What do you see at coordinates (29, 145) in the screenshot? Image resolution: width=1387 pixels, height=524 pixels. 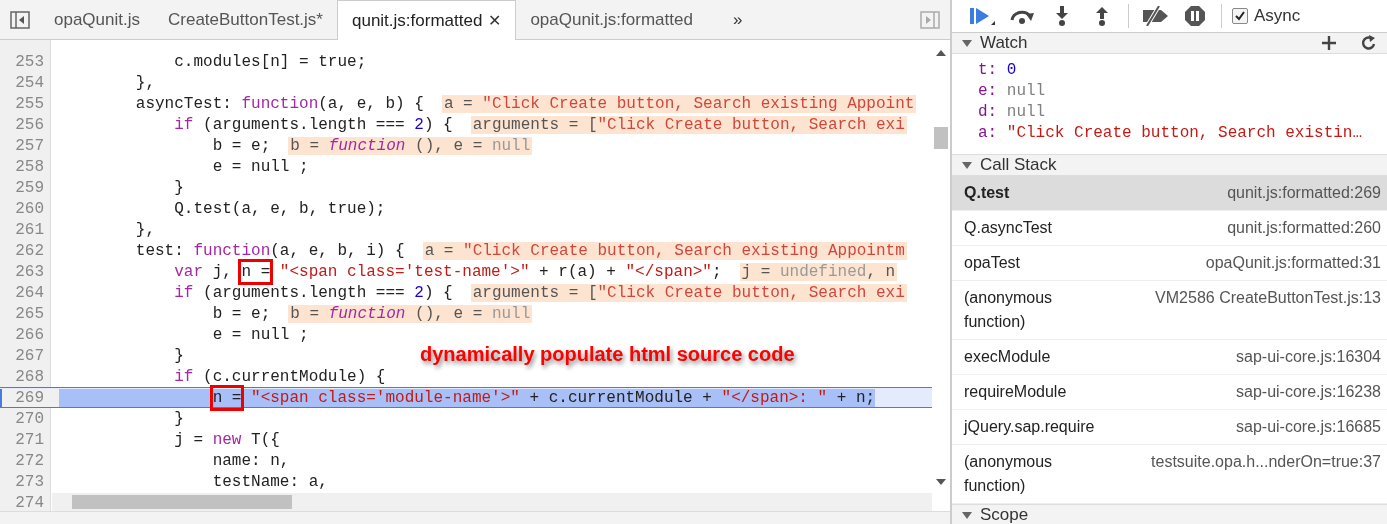 I see `line-number: 257` at bounding box center [29, 145].